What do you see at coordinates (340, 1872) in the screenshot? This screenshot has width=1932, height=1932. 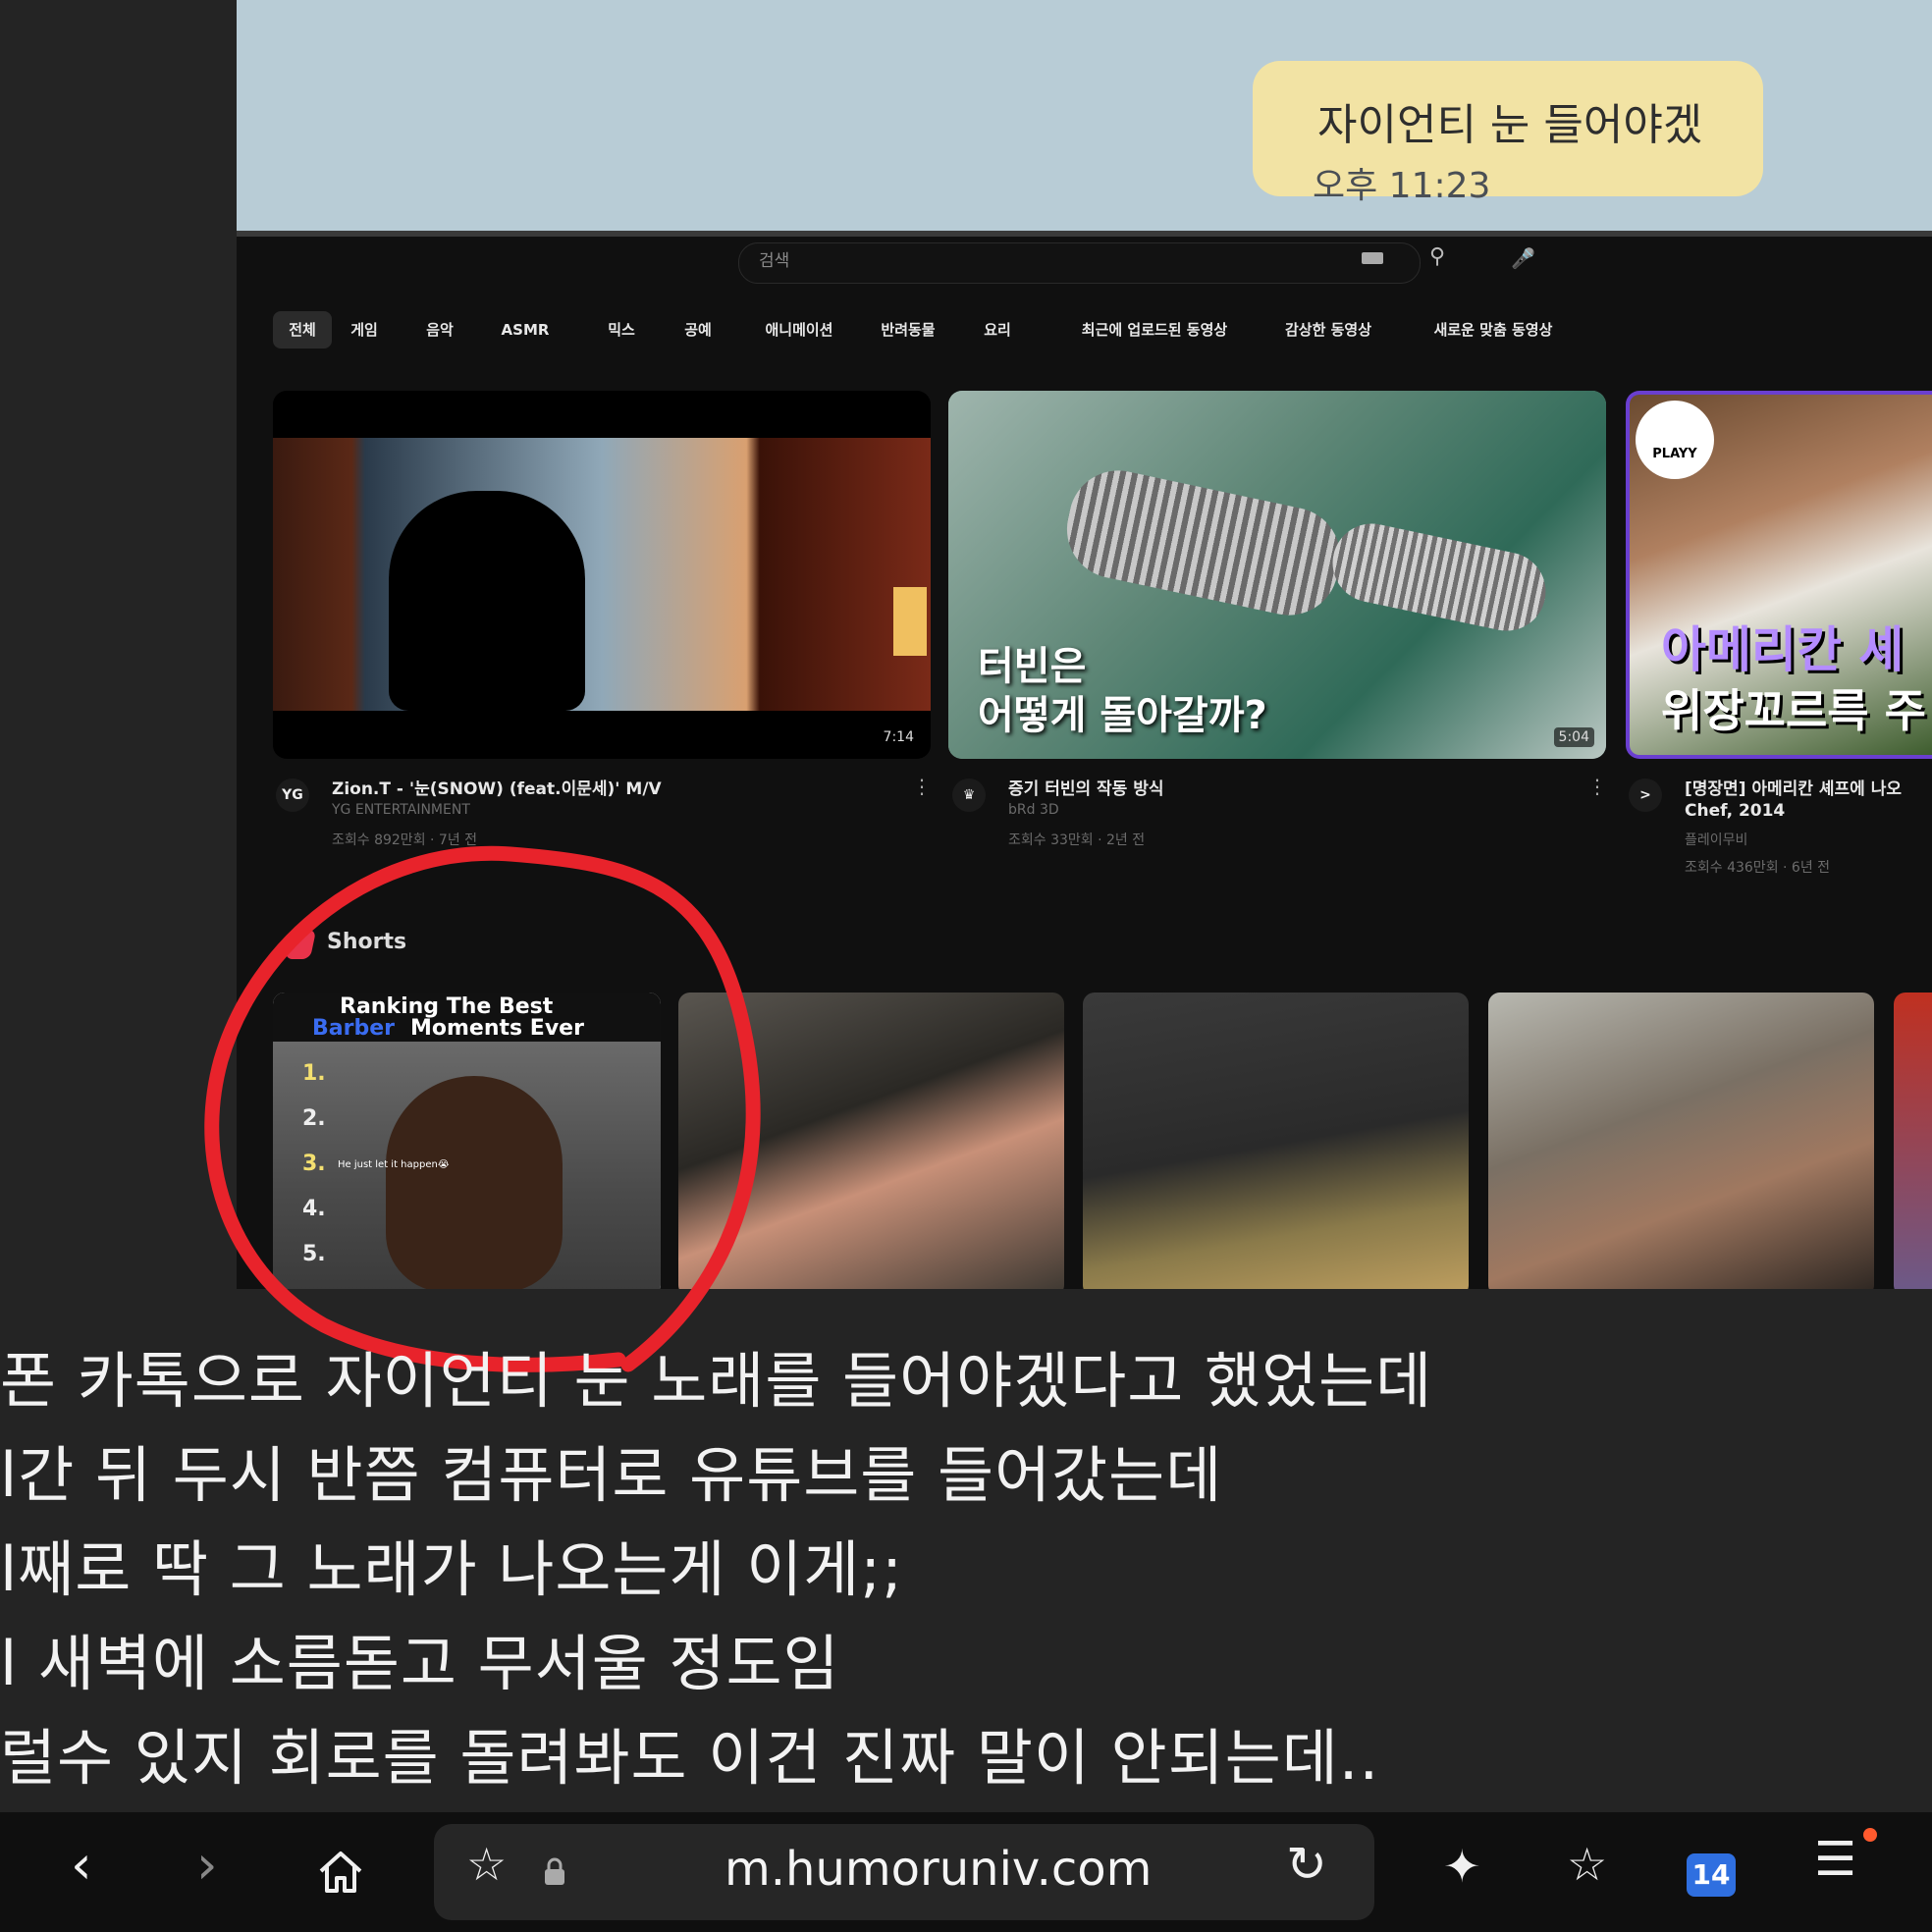 I see `home-icon` at bounding box center [340, 1872].